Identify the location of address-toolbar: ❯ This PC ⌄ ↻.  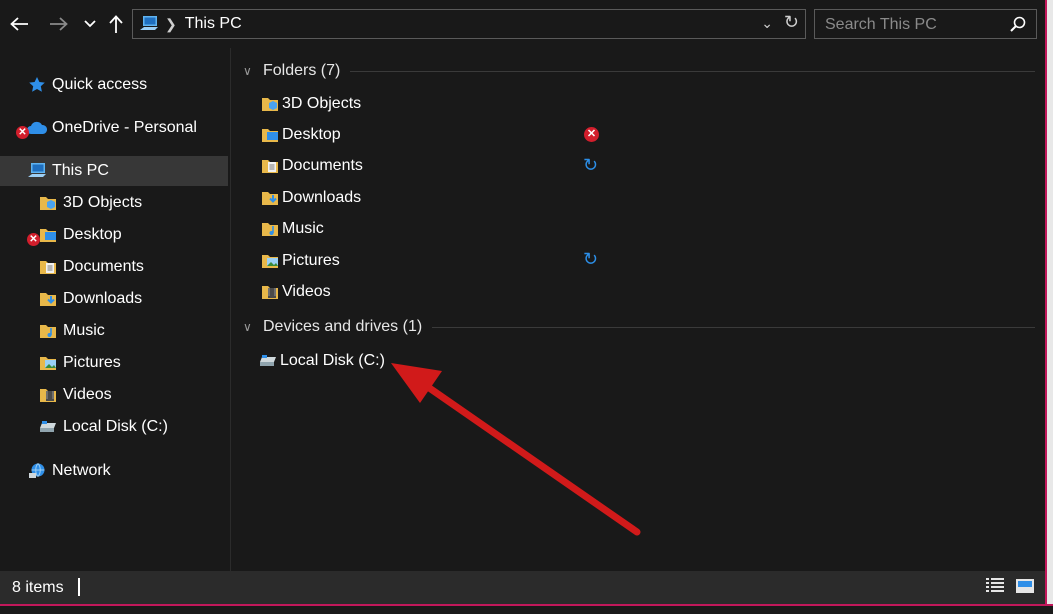
(522, 24).